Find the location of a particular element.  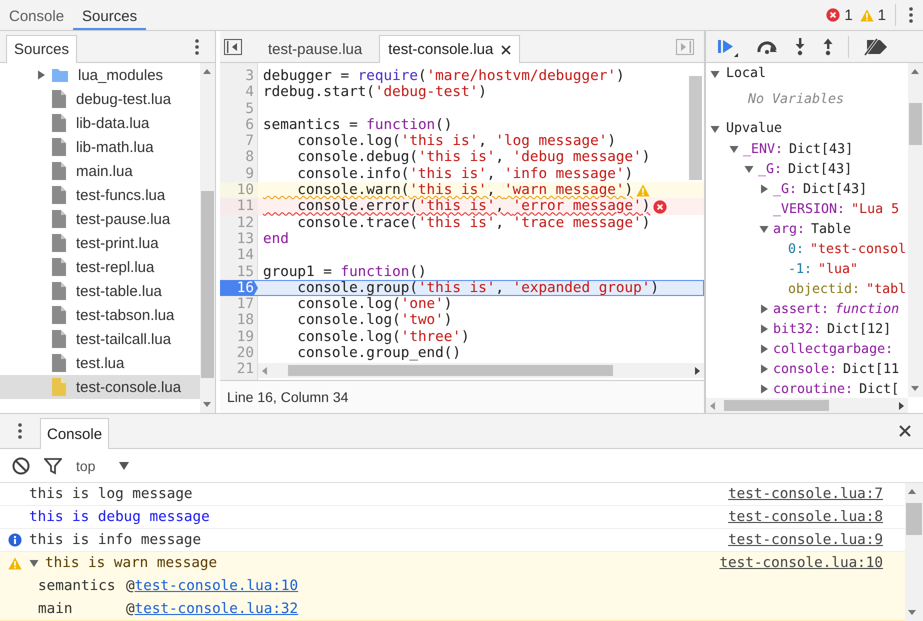

panel-tab: Console is located at coordinates (37, 15).